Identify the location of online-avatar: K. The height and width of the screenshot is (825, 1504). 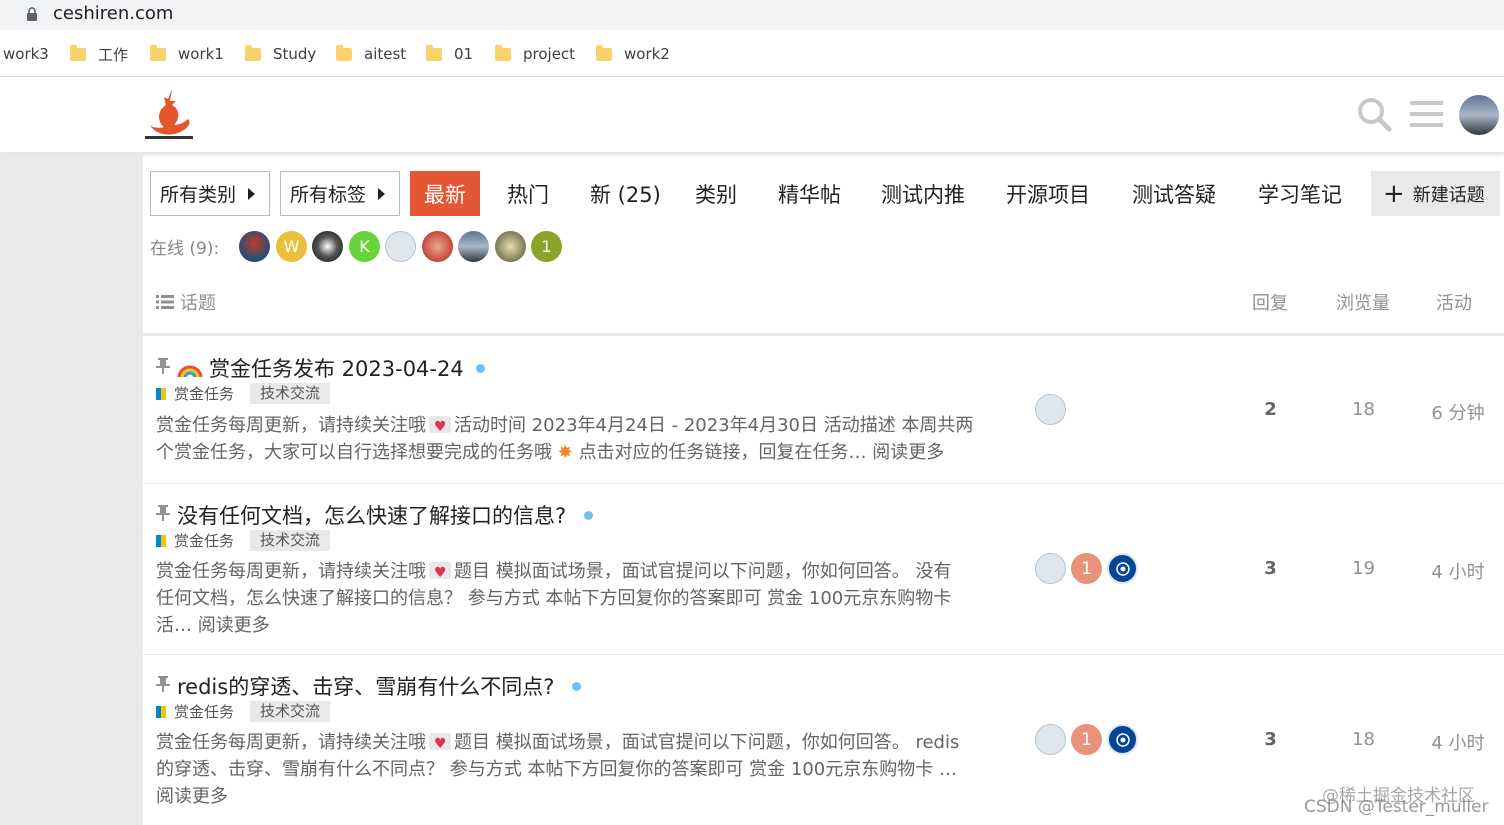
(364, 246).